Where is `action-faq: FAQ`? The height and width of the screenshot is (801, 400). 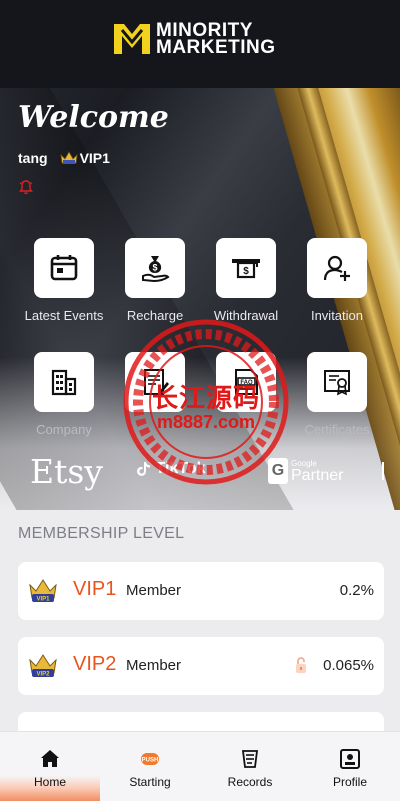
action-faq: FAQ is located at coordinates (246, 387).